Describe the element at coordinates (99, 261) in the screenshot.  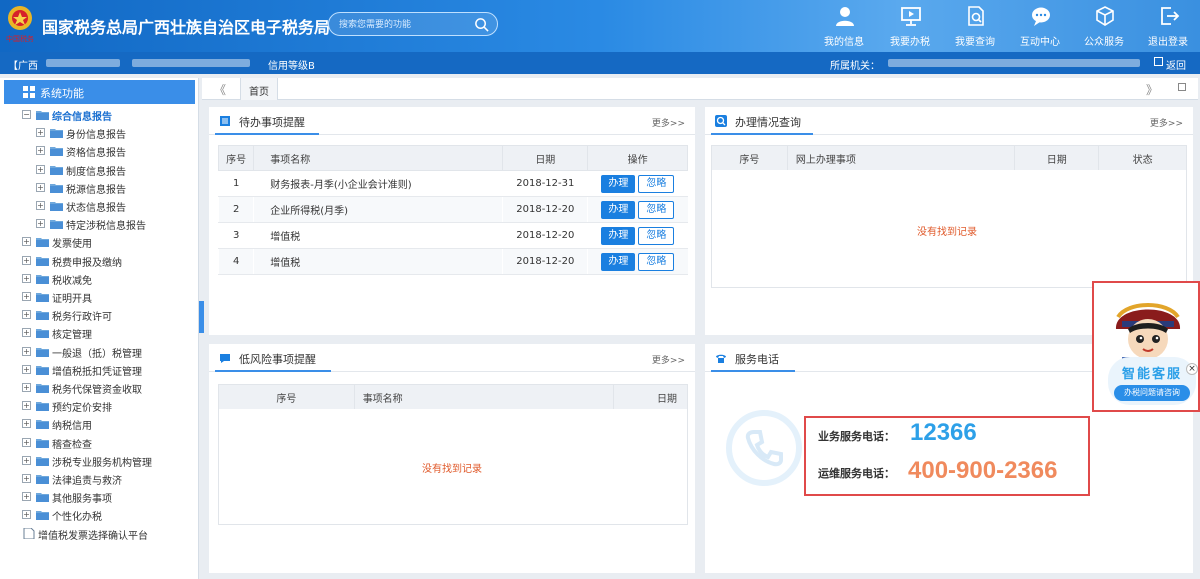
I see `sidebar-tree-item: + 税费申报及缴纳` at that location.